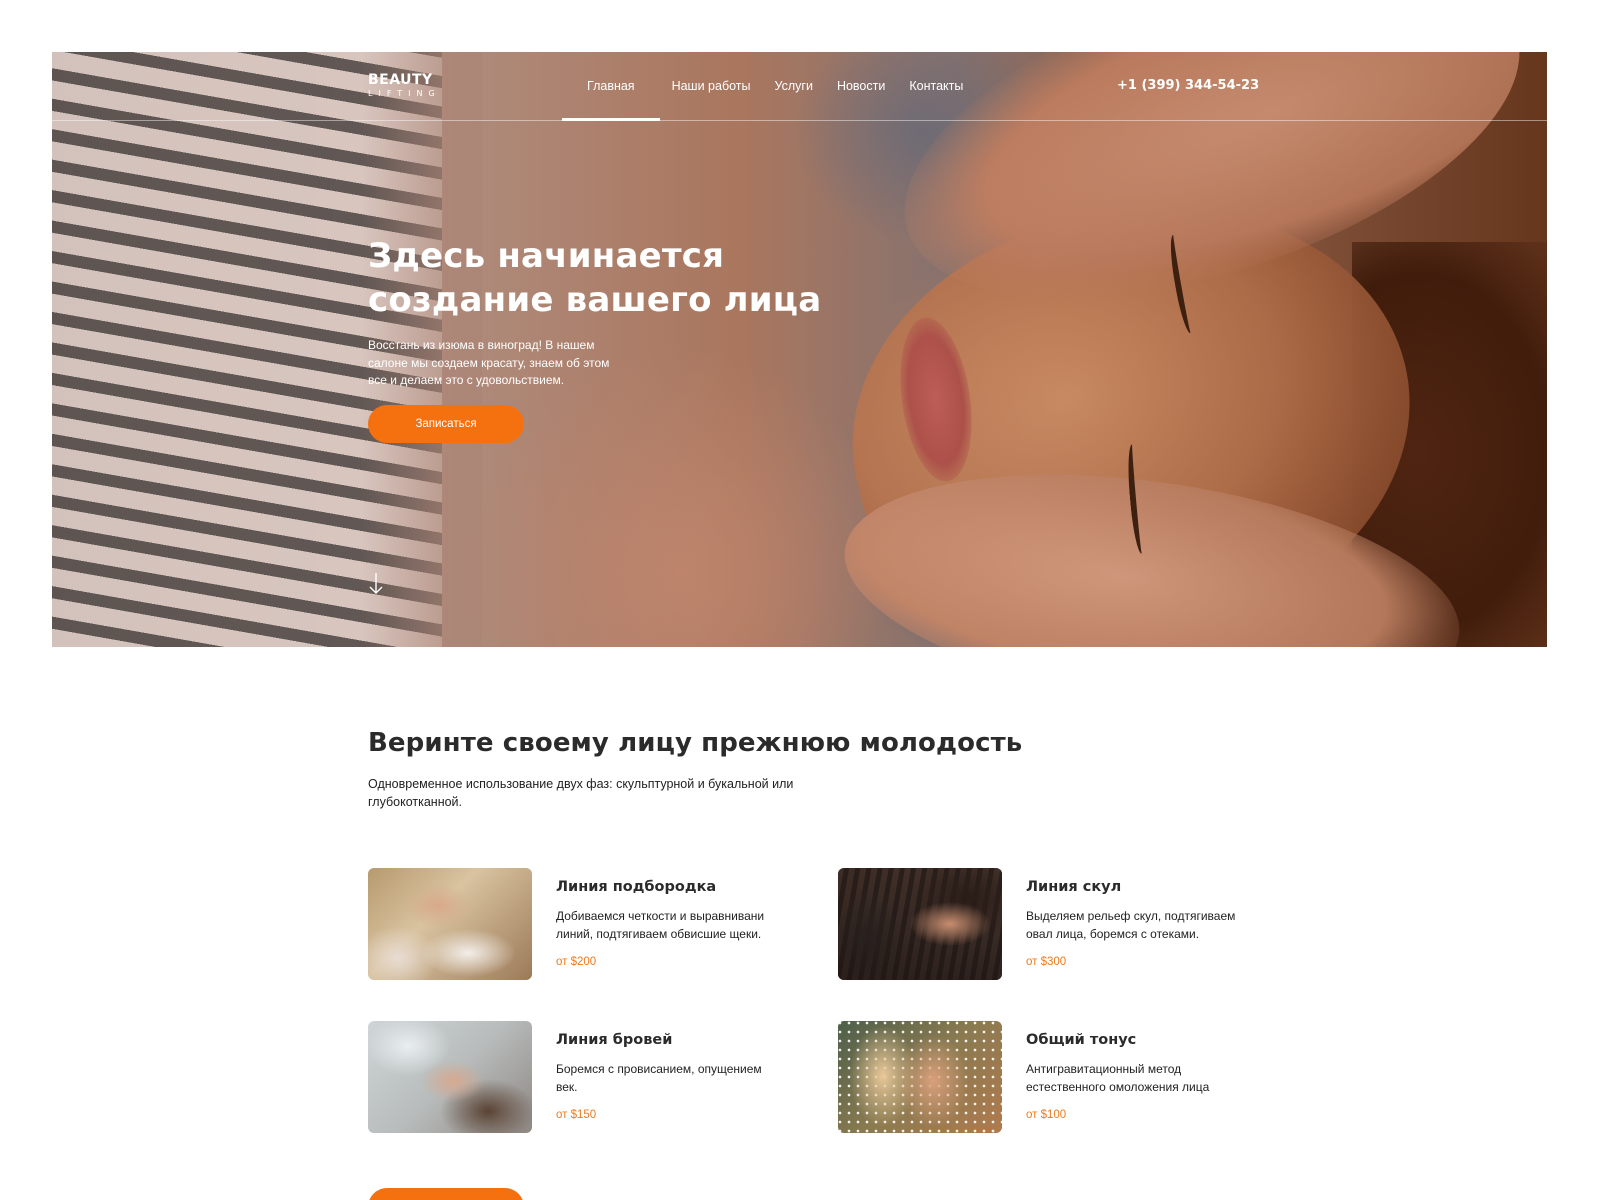  I want to click on more-services-button, so click(446, 1194).